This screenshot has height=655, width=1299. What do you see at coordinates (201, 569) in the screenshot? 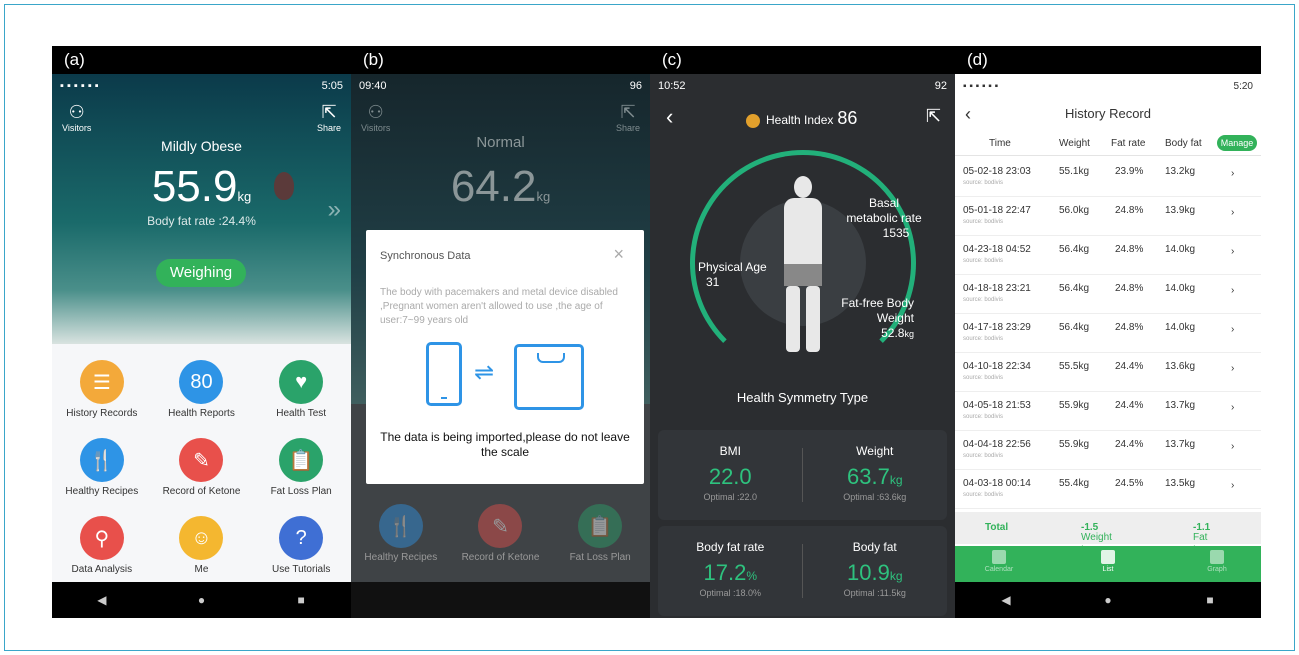
I see `menu-item-label: Me` at bounding box center [201, 569].